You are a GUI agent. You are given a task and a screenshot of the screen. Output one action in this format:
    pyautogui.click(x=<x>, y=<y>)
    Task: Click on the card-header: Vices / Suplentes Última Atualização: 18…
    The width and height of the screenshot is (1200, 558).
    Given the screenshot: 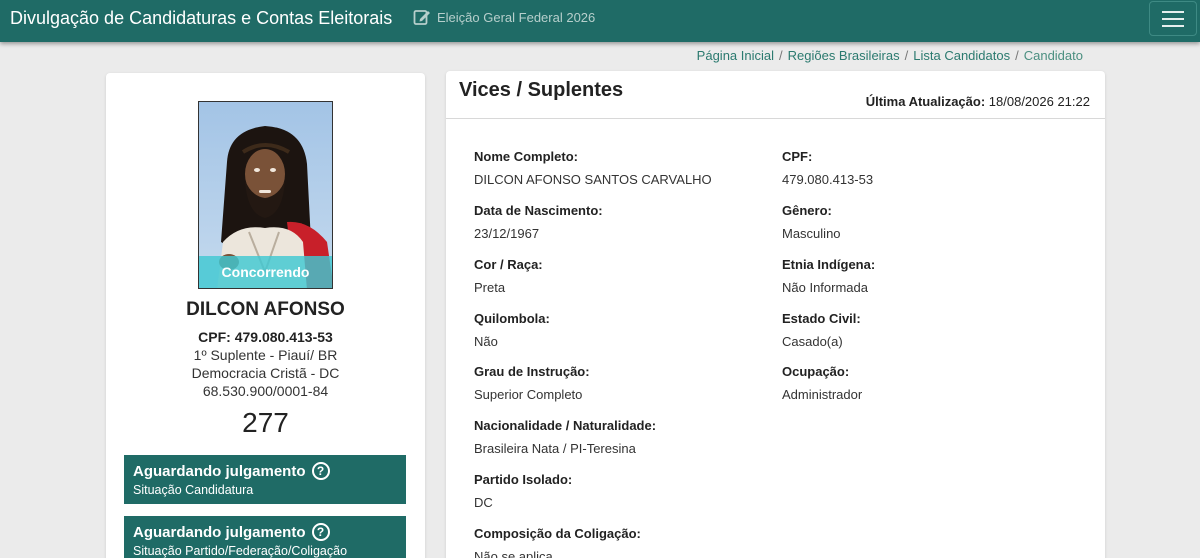 What is the action you would take?
    pyautogui.click(x=775, y=95)
    